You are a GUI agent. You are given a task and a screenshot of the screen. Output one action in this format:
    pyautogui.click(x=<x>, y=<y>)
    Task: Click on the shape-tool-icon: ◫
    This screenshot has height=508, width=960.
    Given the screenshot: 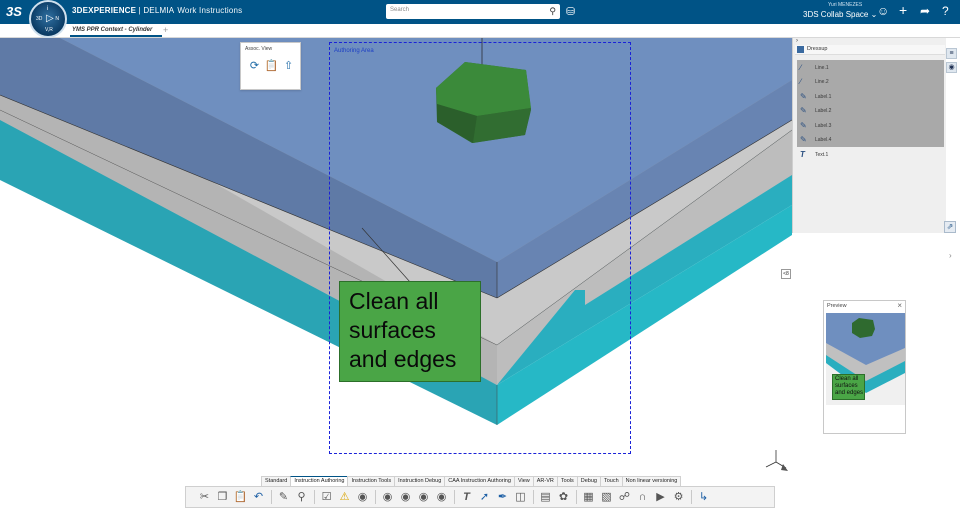 What is the action you would take?
    pyautogui.click(x=520, y=497)
    